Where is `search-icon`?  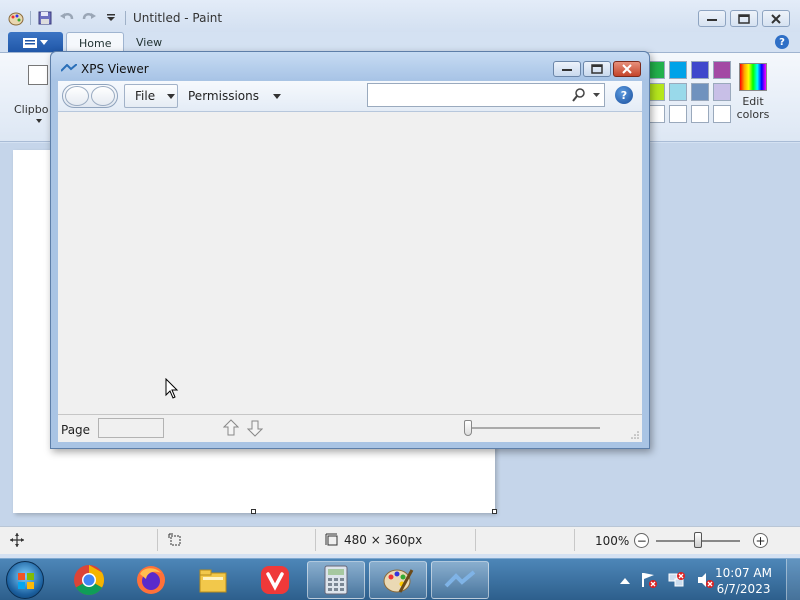 search-icon is located at coordinates (579, 95).